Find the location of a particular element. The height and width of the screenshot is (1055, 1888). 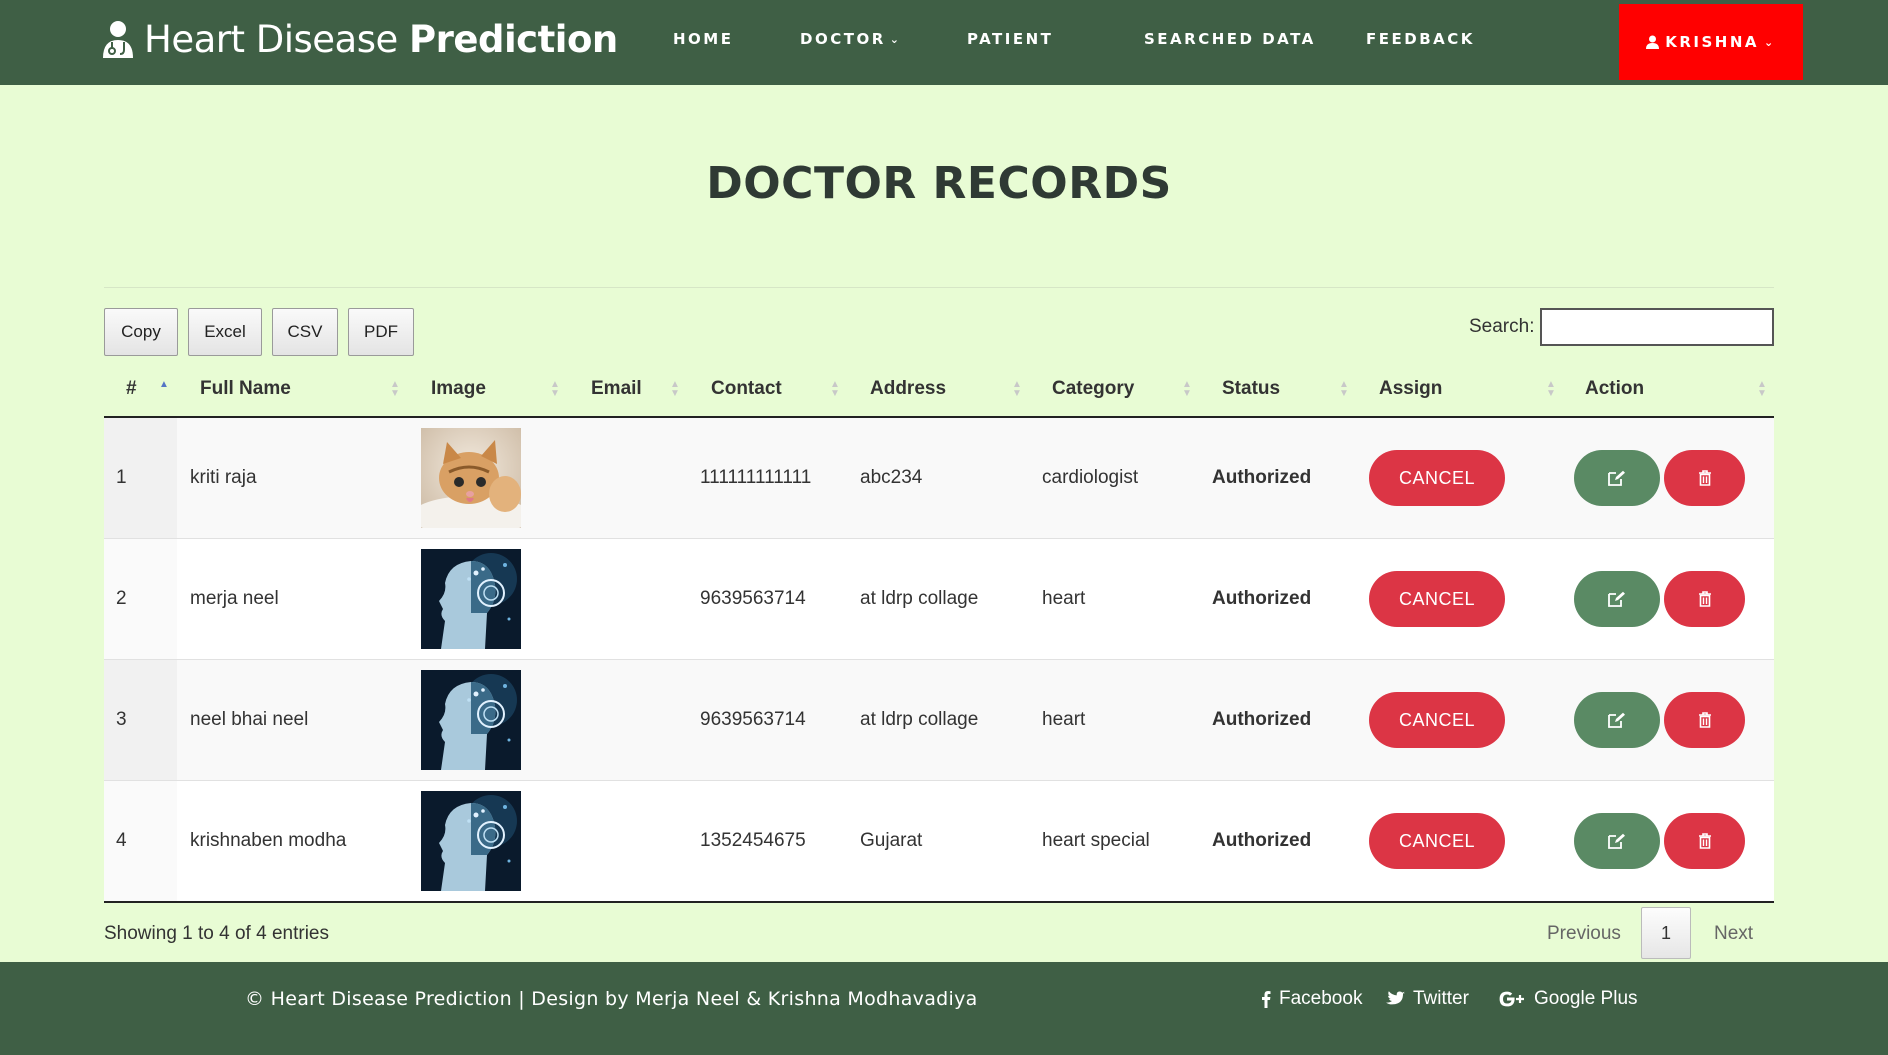

status-badge: Authorized is located at coordinates (1262, 840).